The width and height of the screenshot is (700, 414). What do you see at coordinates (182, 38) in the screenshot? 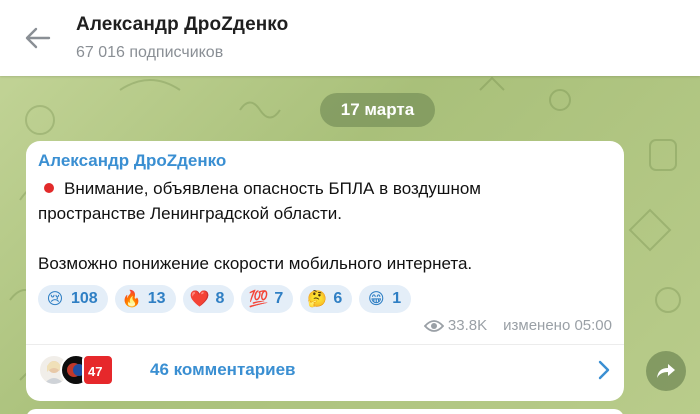
I see `channel-info: Александр ДроZденко 67 016 подписчиков` at bounding box center [182, 38].